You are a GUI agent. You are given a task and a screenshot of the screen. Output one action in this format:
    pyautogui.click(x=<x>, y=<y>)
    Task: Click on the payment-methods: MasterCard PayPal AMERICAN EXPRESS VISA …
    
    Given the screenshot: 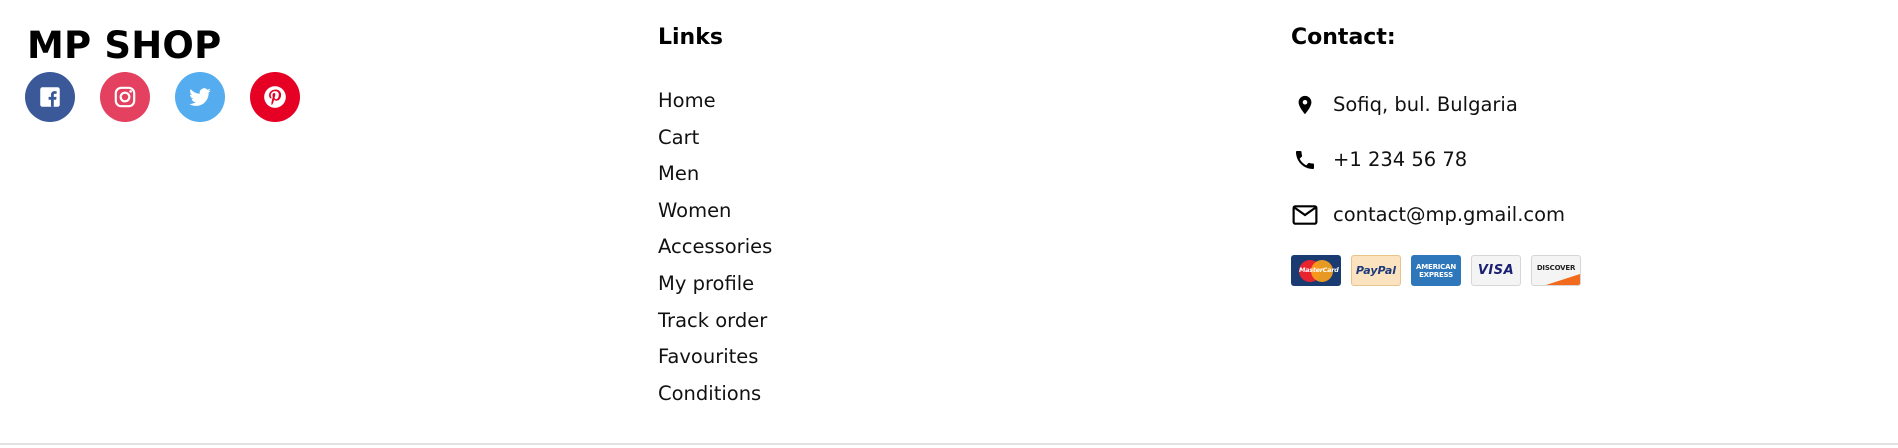 What is the action you would take?
    pyautogui.click(x=1436, y=270)
    